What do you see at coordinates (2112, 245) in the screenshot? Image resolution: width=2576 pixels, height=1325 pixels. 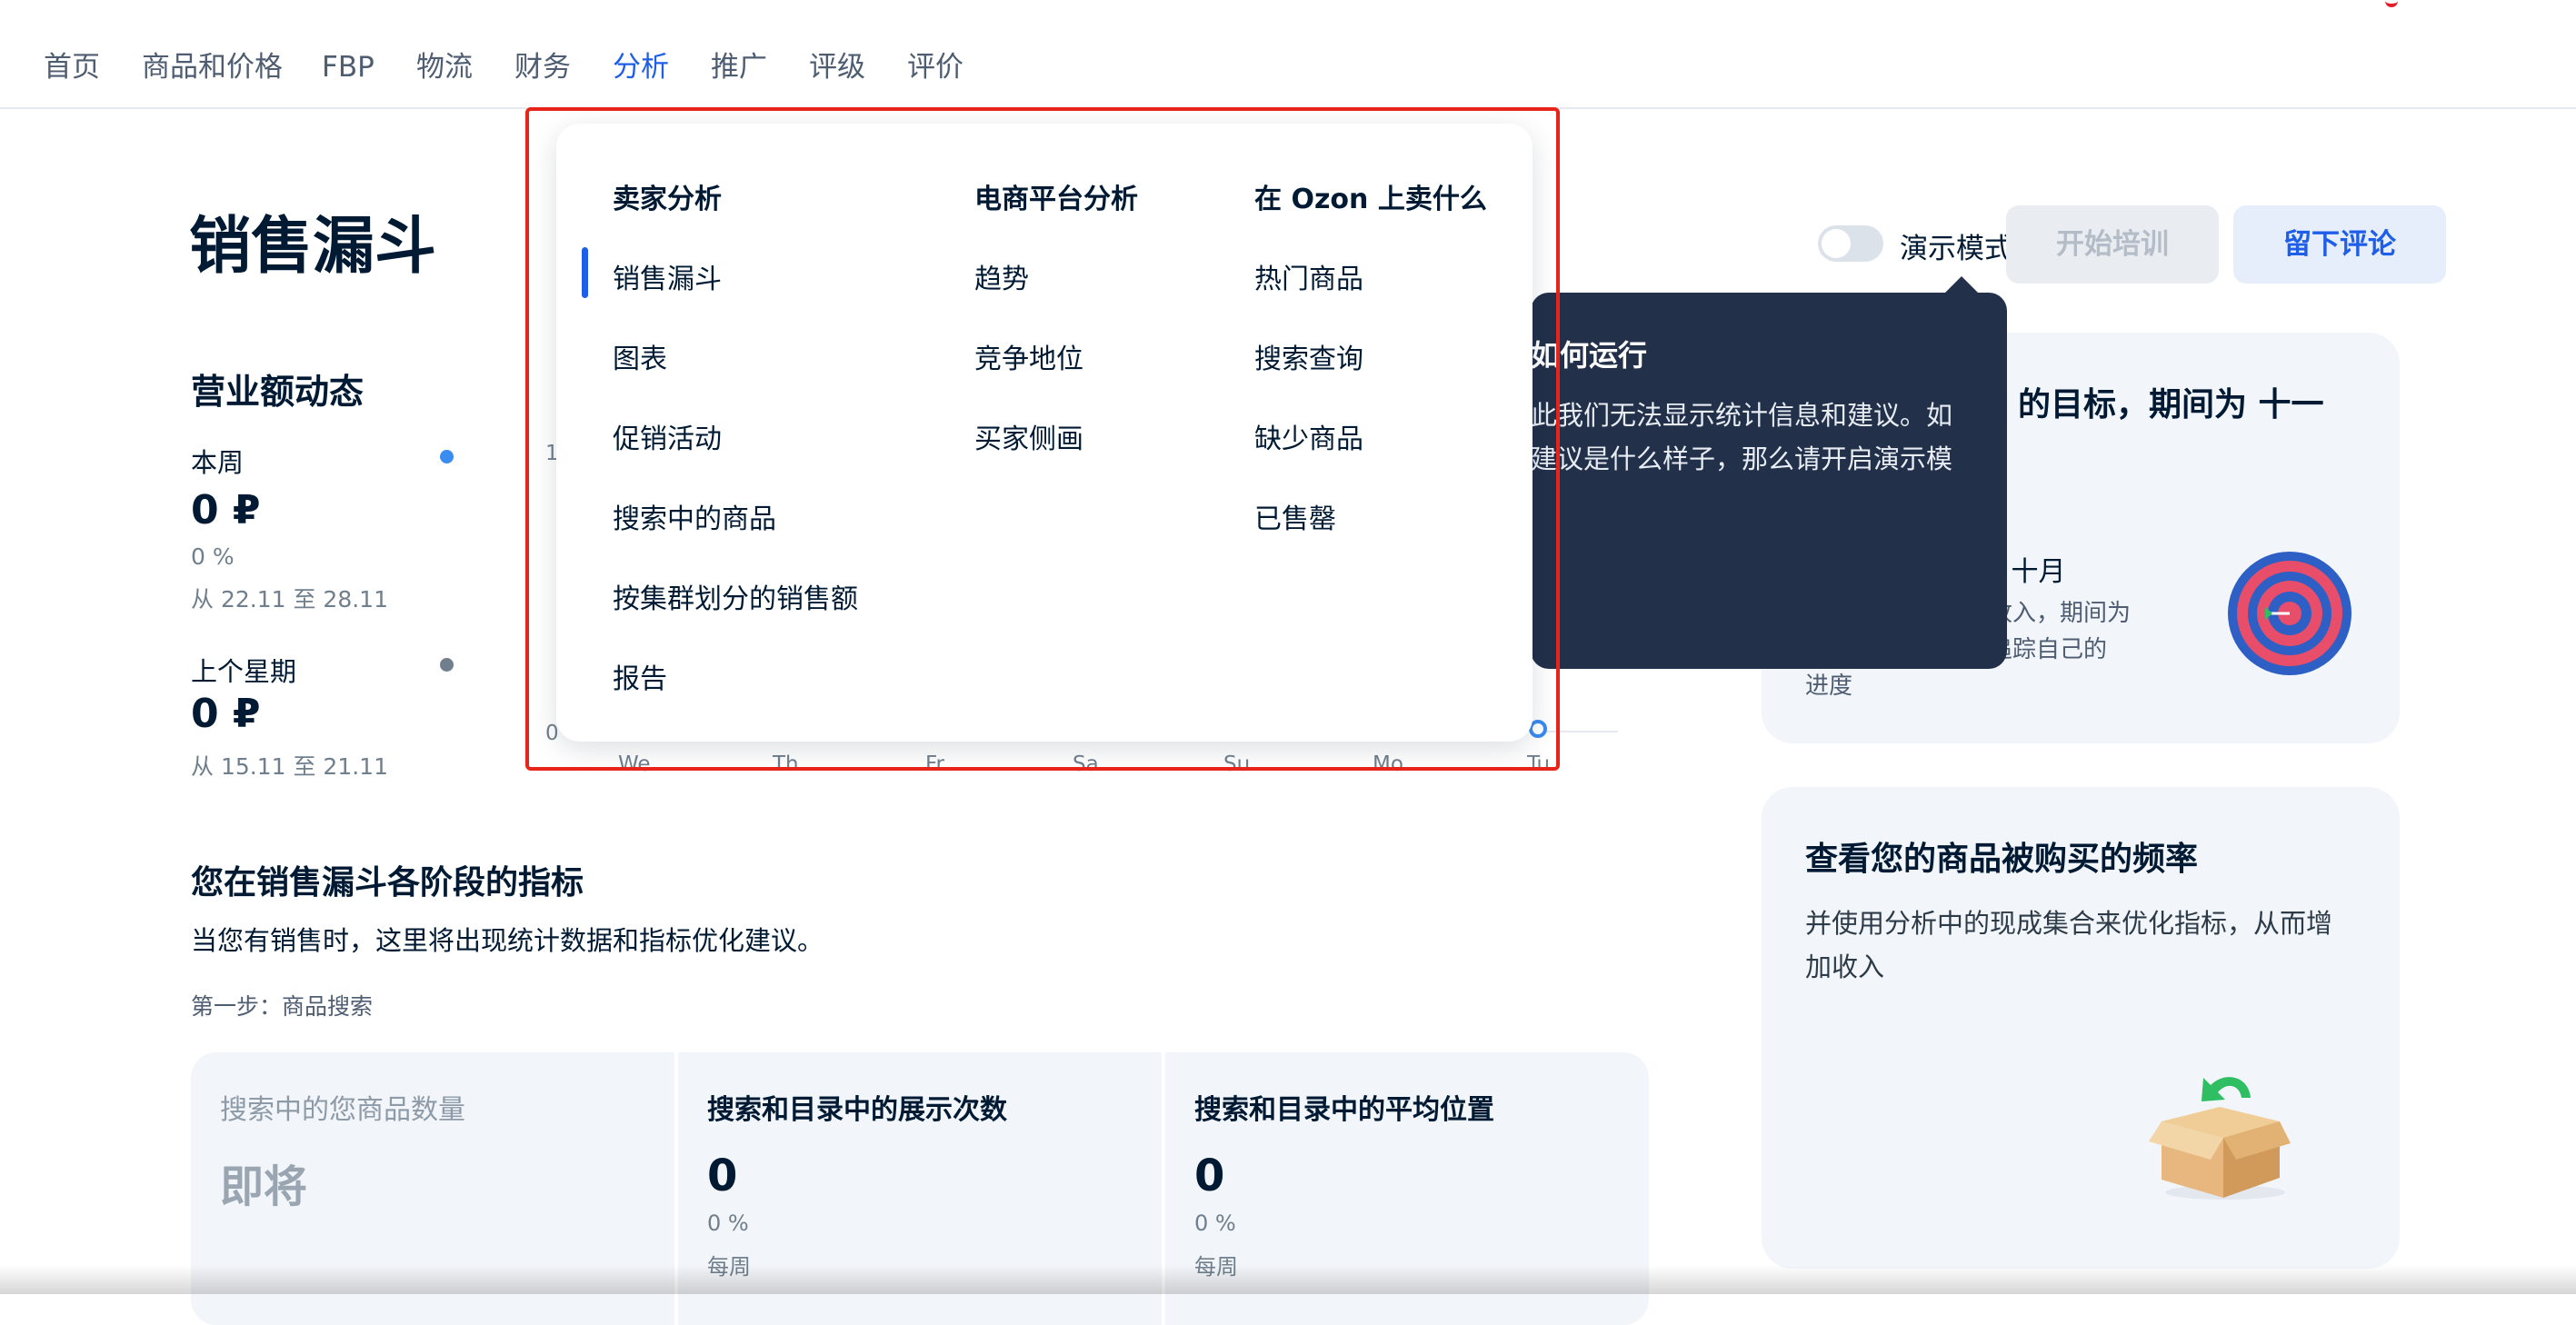 I see `start-training-button: 开始培训` at bounding box center [2112, 245].